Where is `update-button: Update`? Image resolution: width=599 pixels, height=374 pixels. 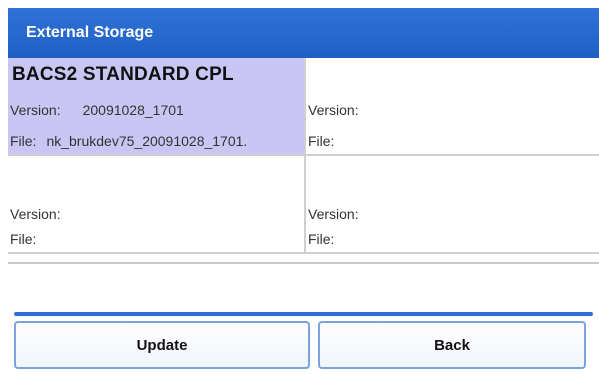
update-button: Update is located at coordinates (162, 345).